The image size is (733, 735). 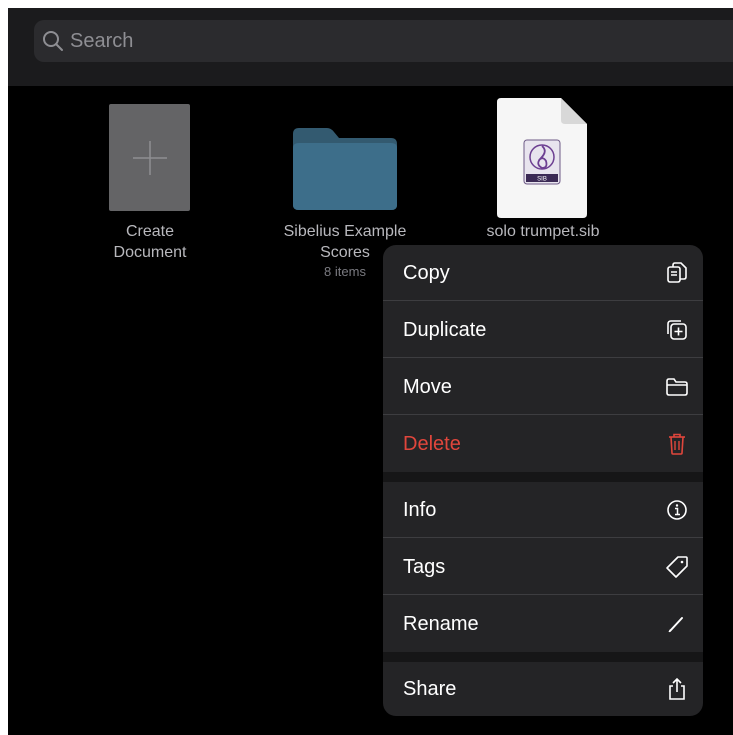 What do you see at coordinates (677, 567) in the screenshot?
I see `tag-icon` at bounding box center [677, 567].